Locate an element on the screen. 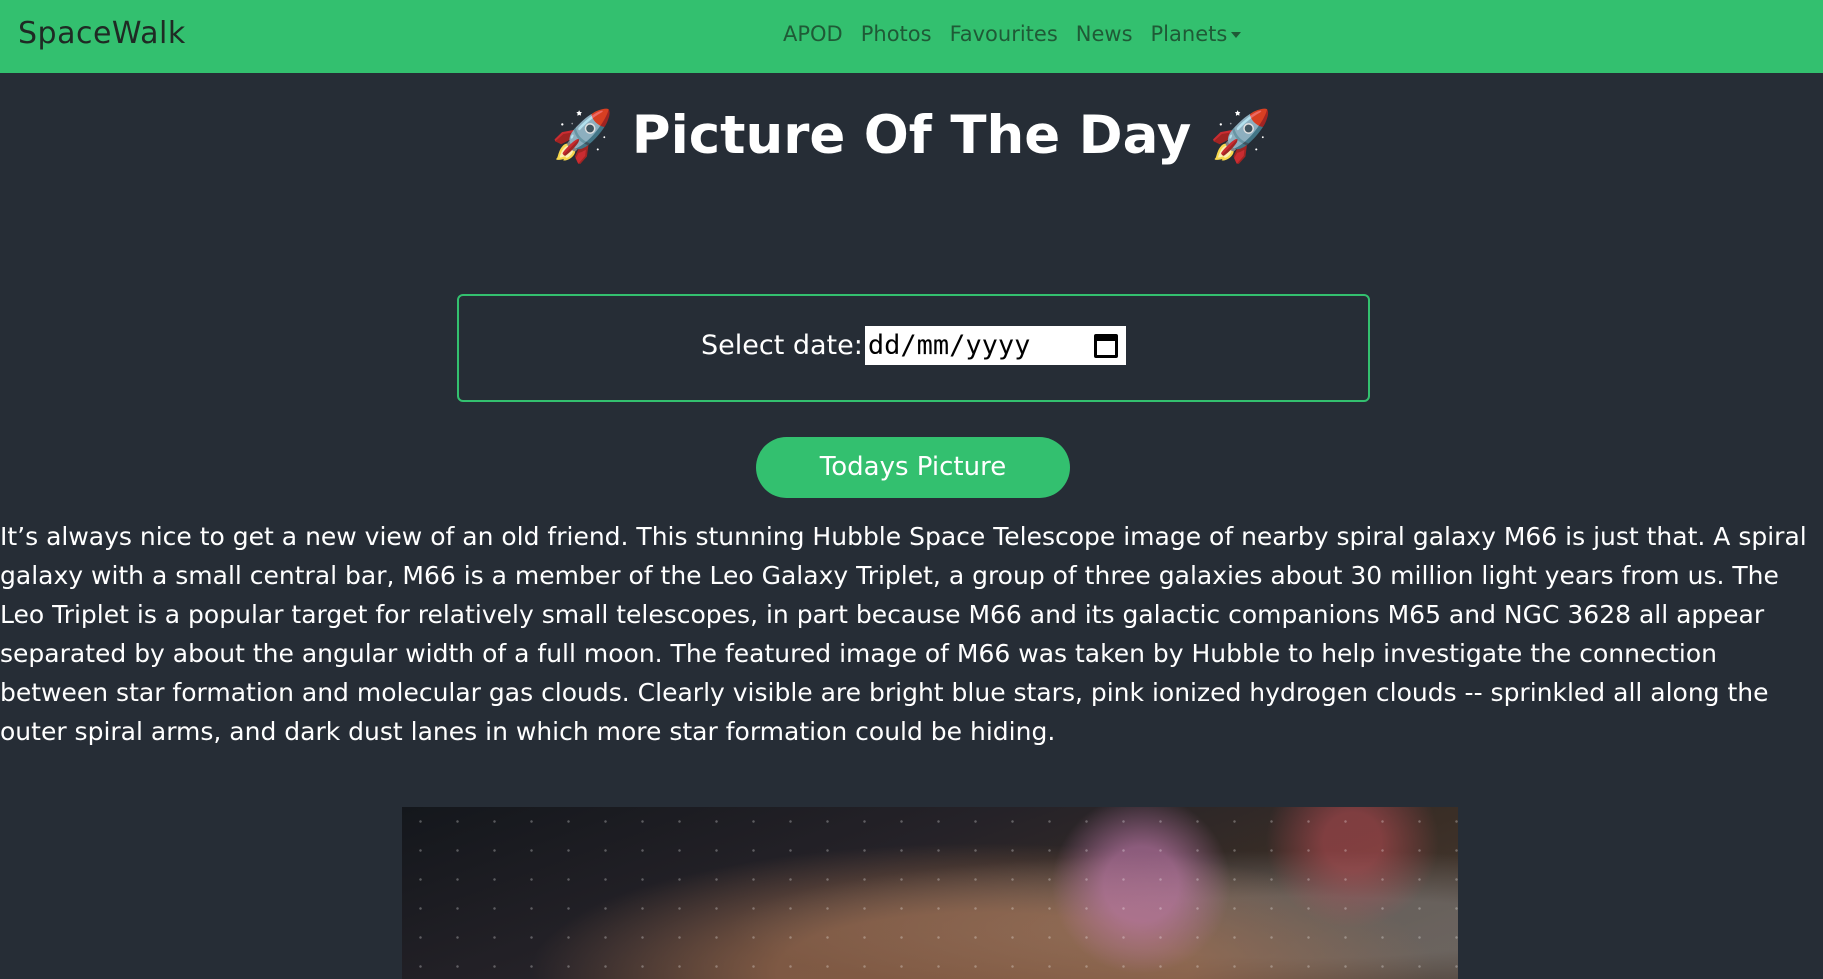 The image size is (1823, 979). nav-links: APOD Photos Favourites News Planets is located at coordinates (1012, 34).